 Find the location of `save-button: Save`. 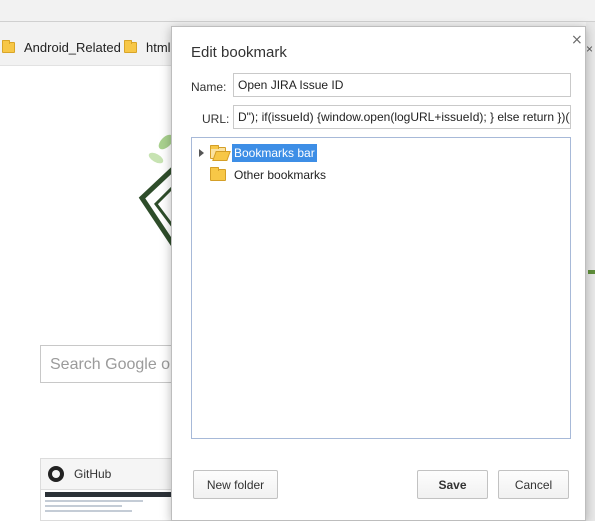

save-button: Save is located at coordinates (452, 484).